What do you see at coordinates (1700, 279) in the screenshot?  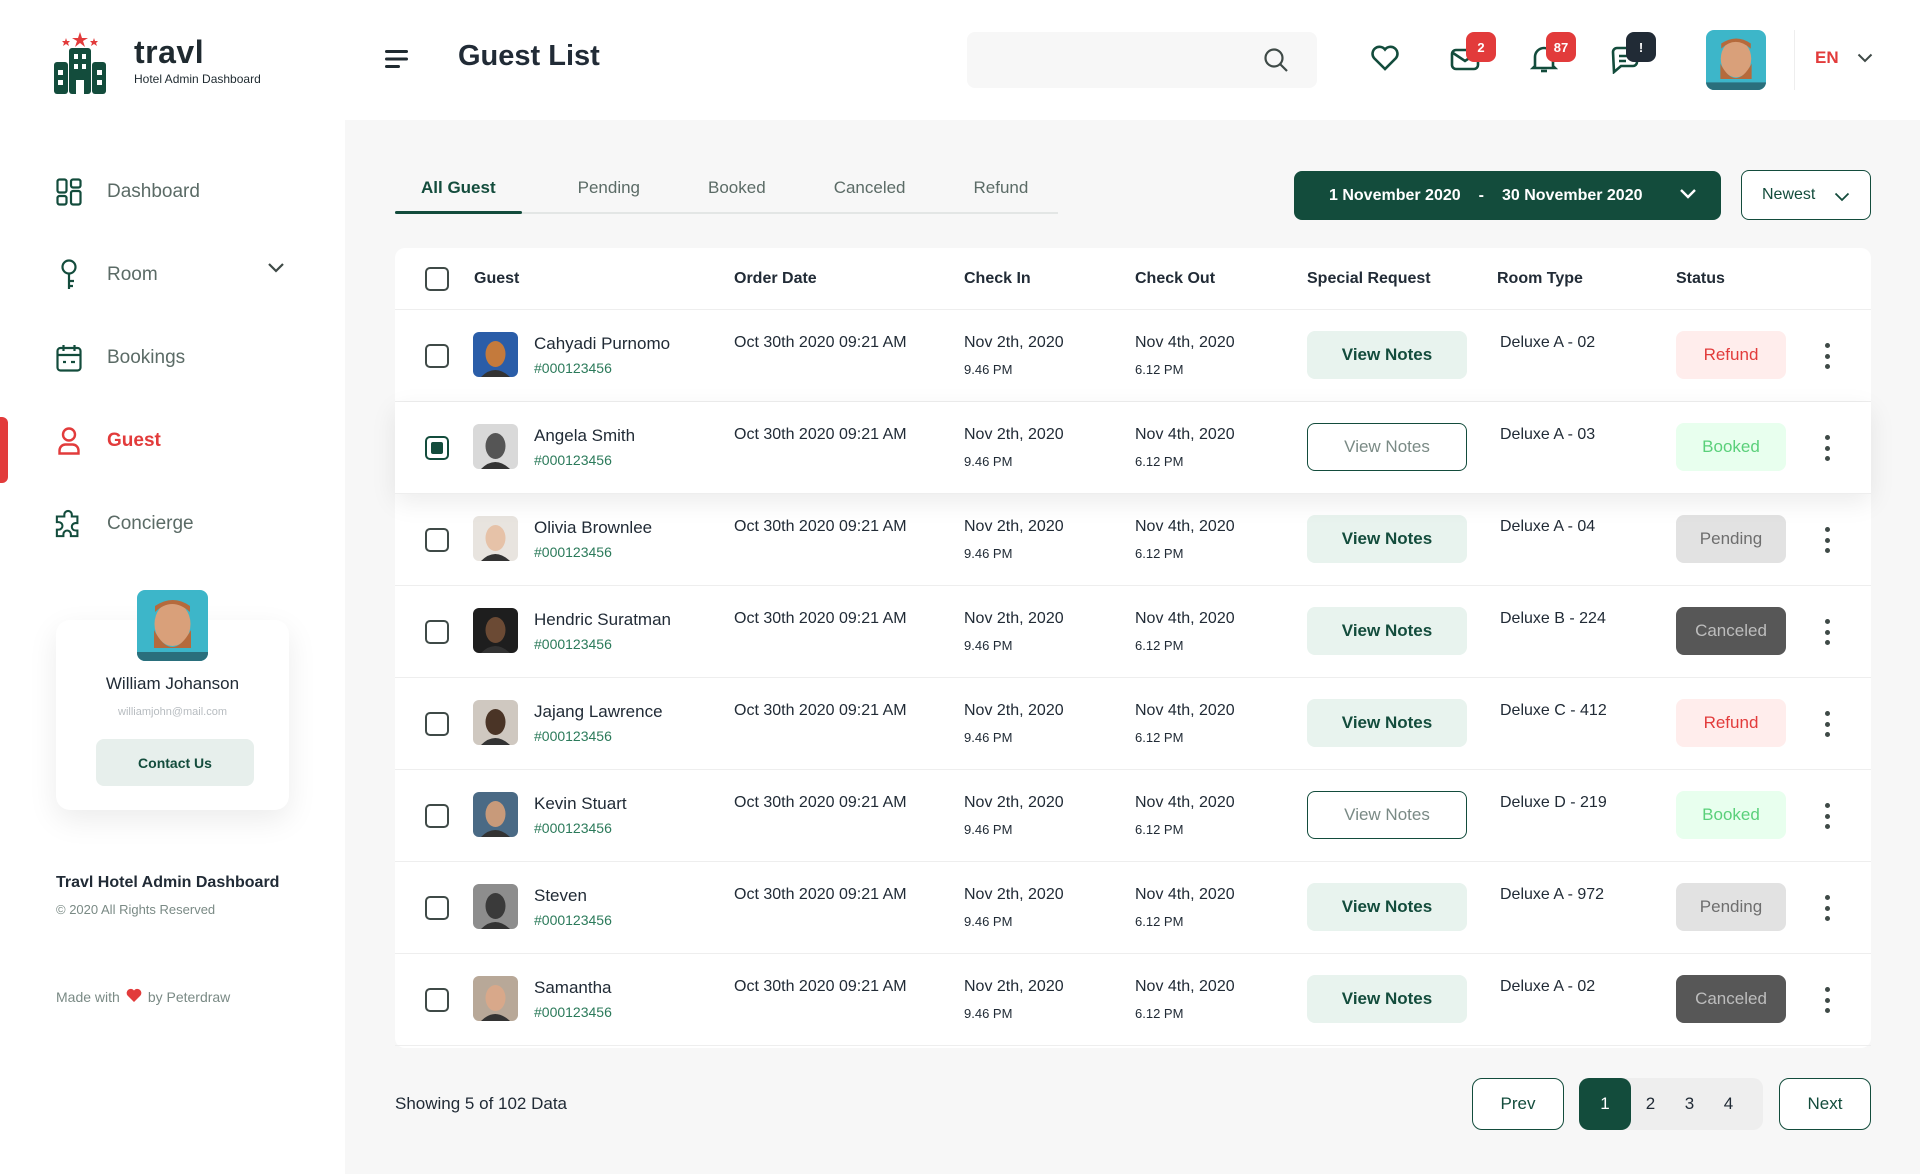 I see `col-status: Status` at bounding box center [1700, 279].